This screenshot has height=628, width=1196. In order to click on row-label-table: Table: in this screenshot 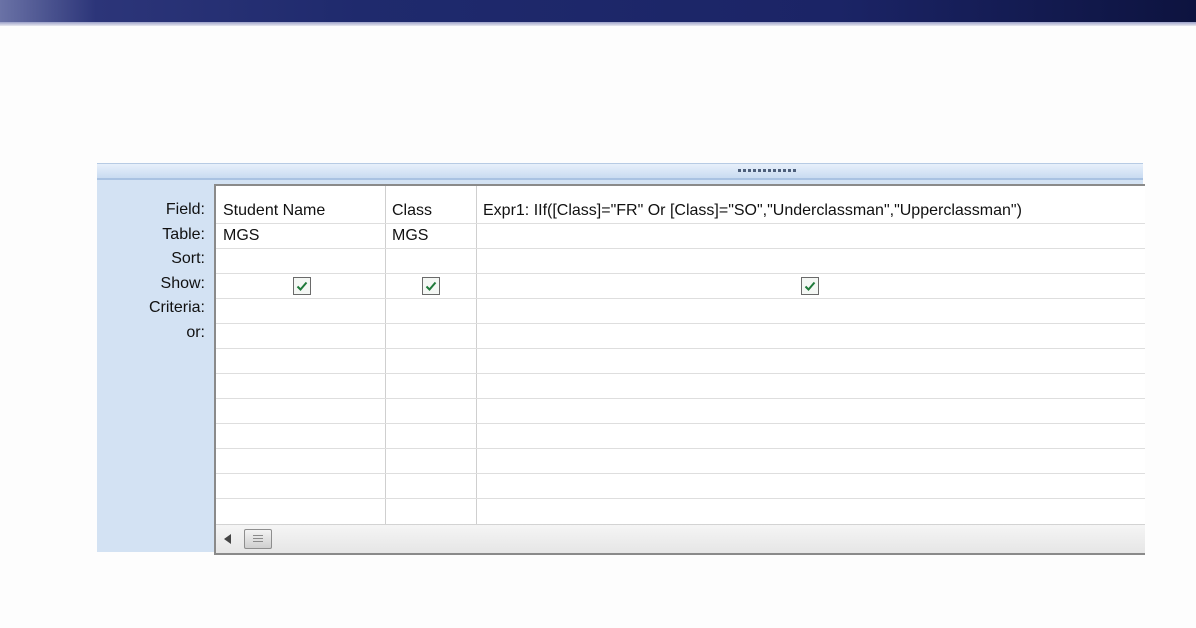, I will do `click(183, 234)`.